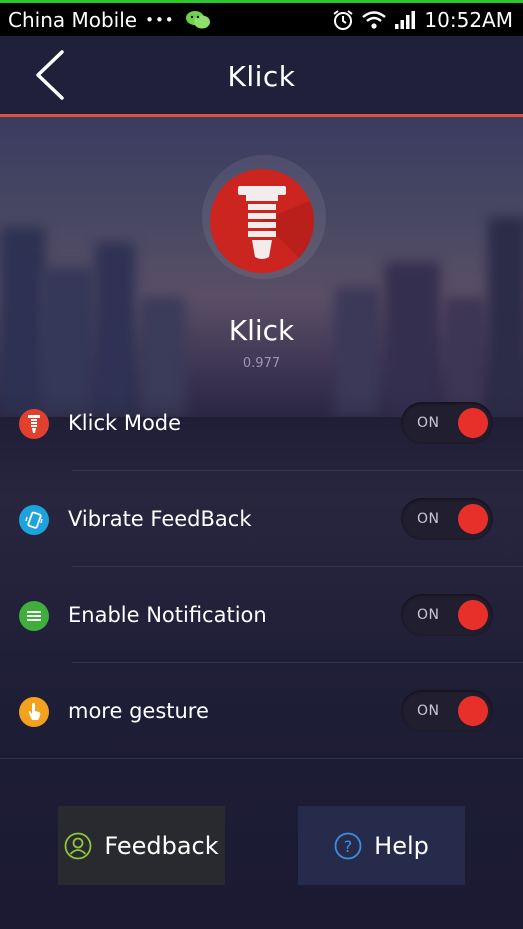 This screenshot has height=929, width=523. What do you see at coordinates (343, 19) in the screenshot?
I see `alarm-icon` at bounding box center [343, 19].